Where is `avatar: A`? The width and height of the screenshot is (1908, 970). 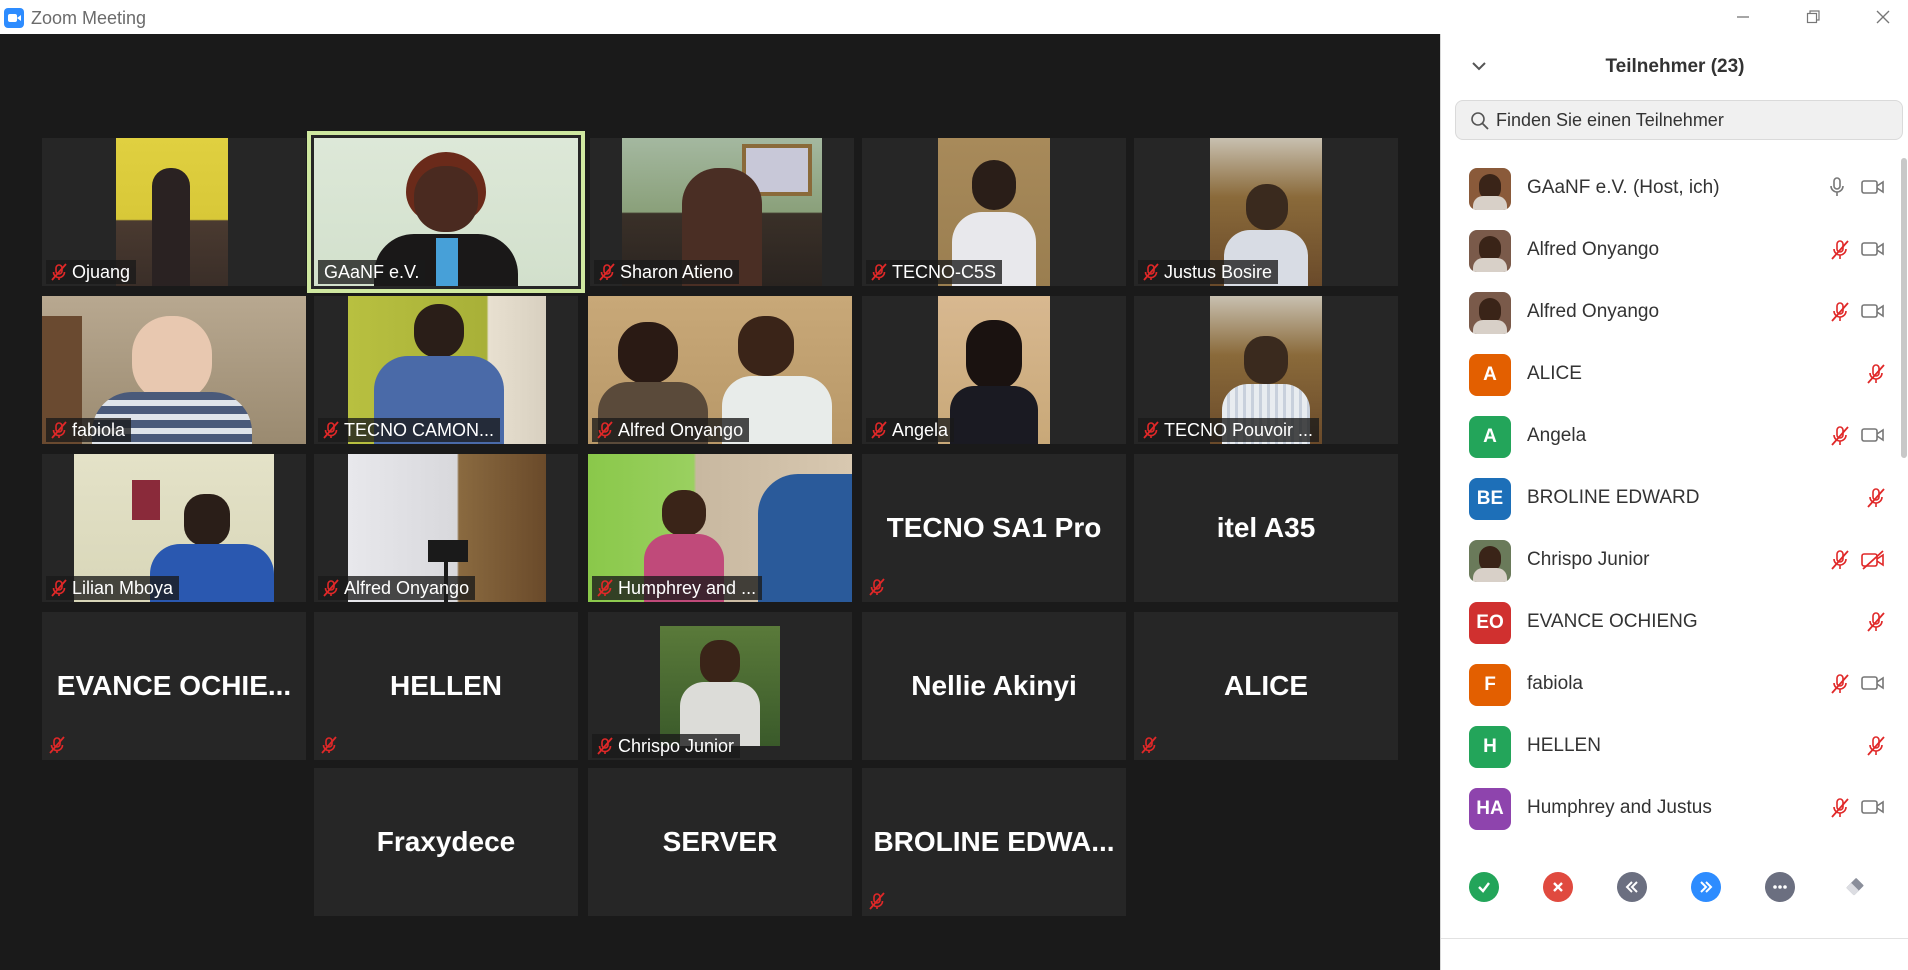 avatar: A is located at coordinates (1490, 437).